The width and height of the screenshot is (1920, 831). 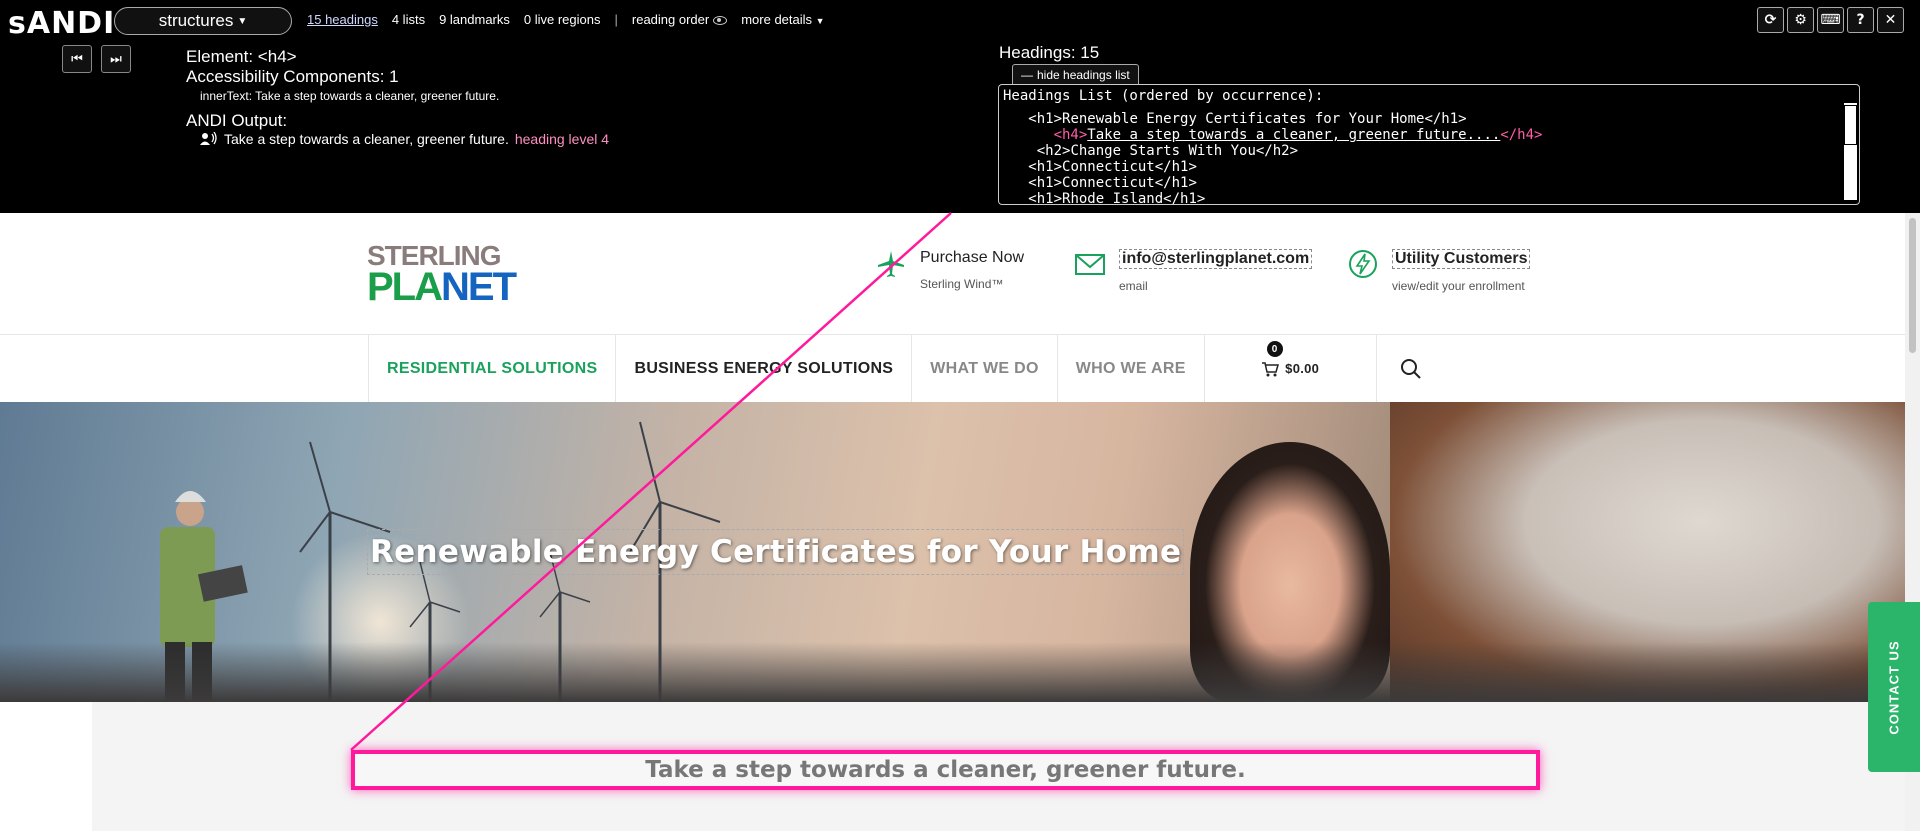 I want to click on help-button: ?, so click(x=1860, y=20).